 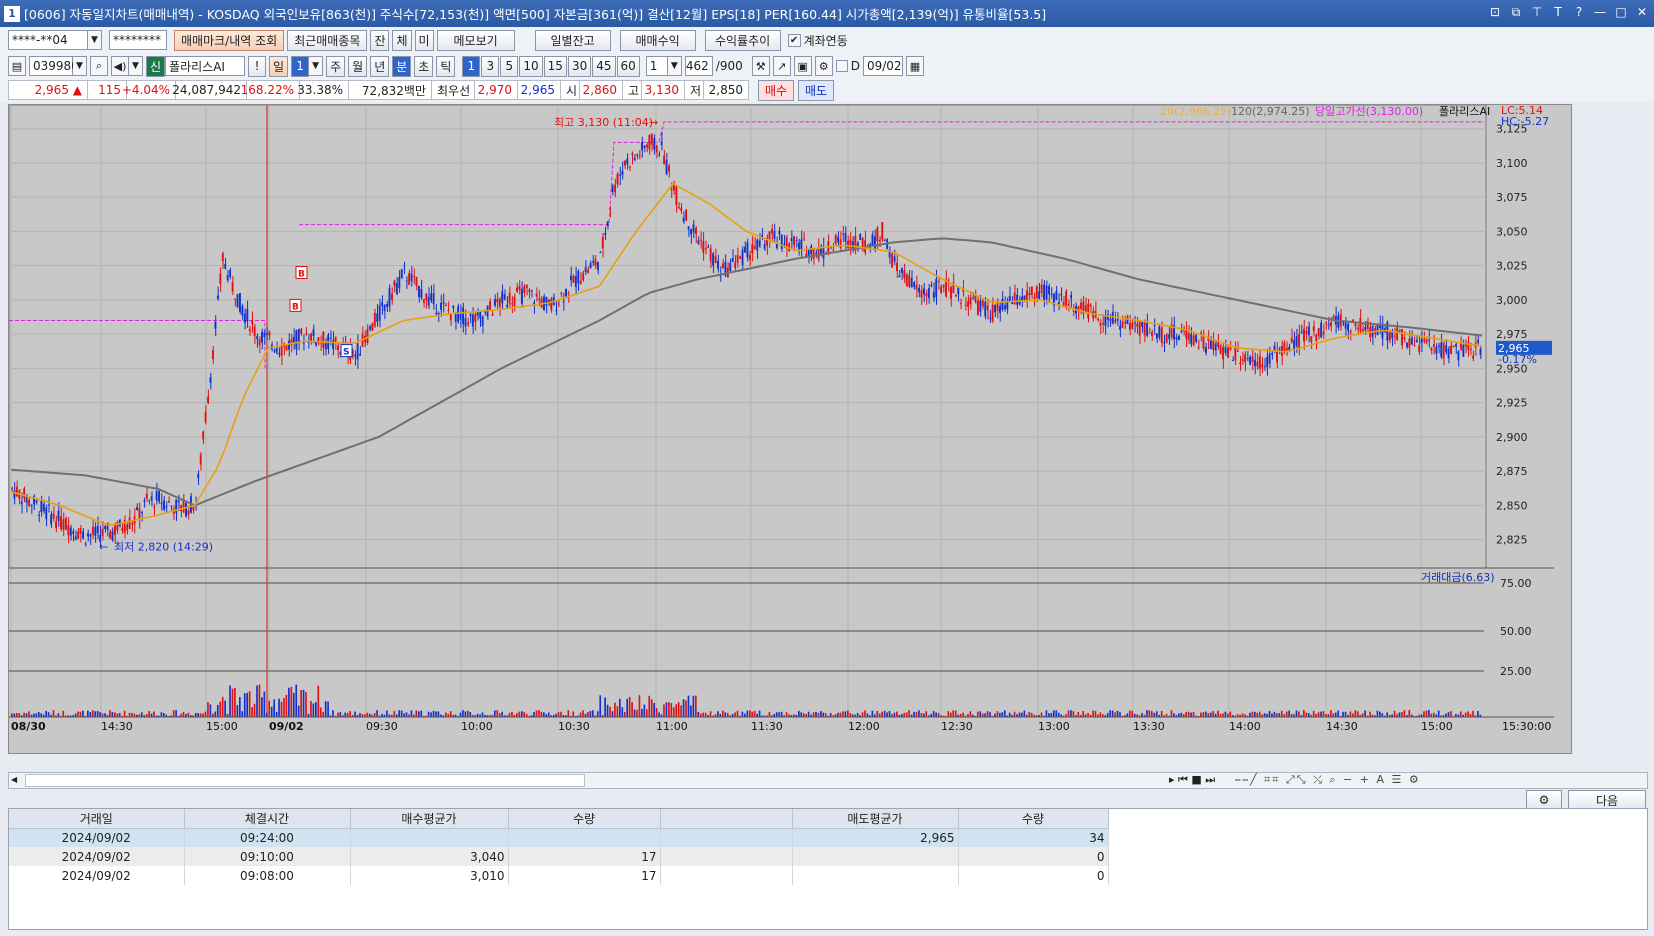 I want to click on account-input: ****-**04, so click(x=48, y=40).